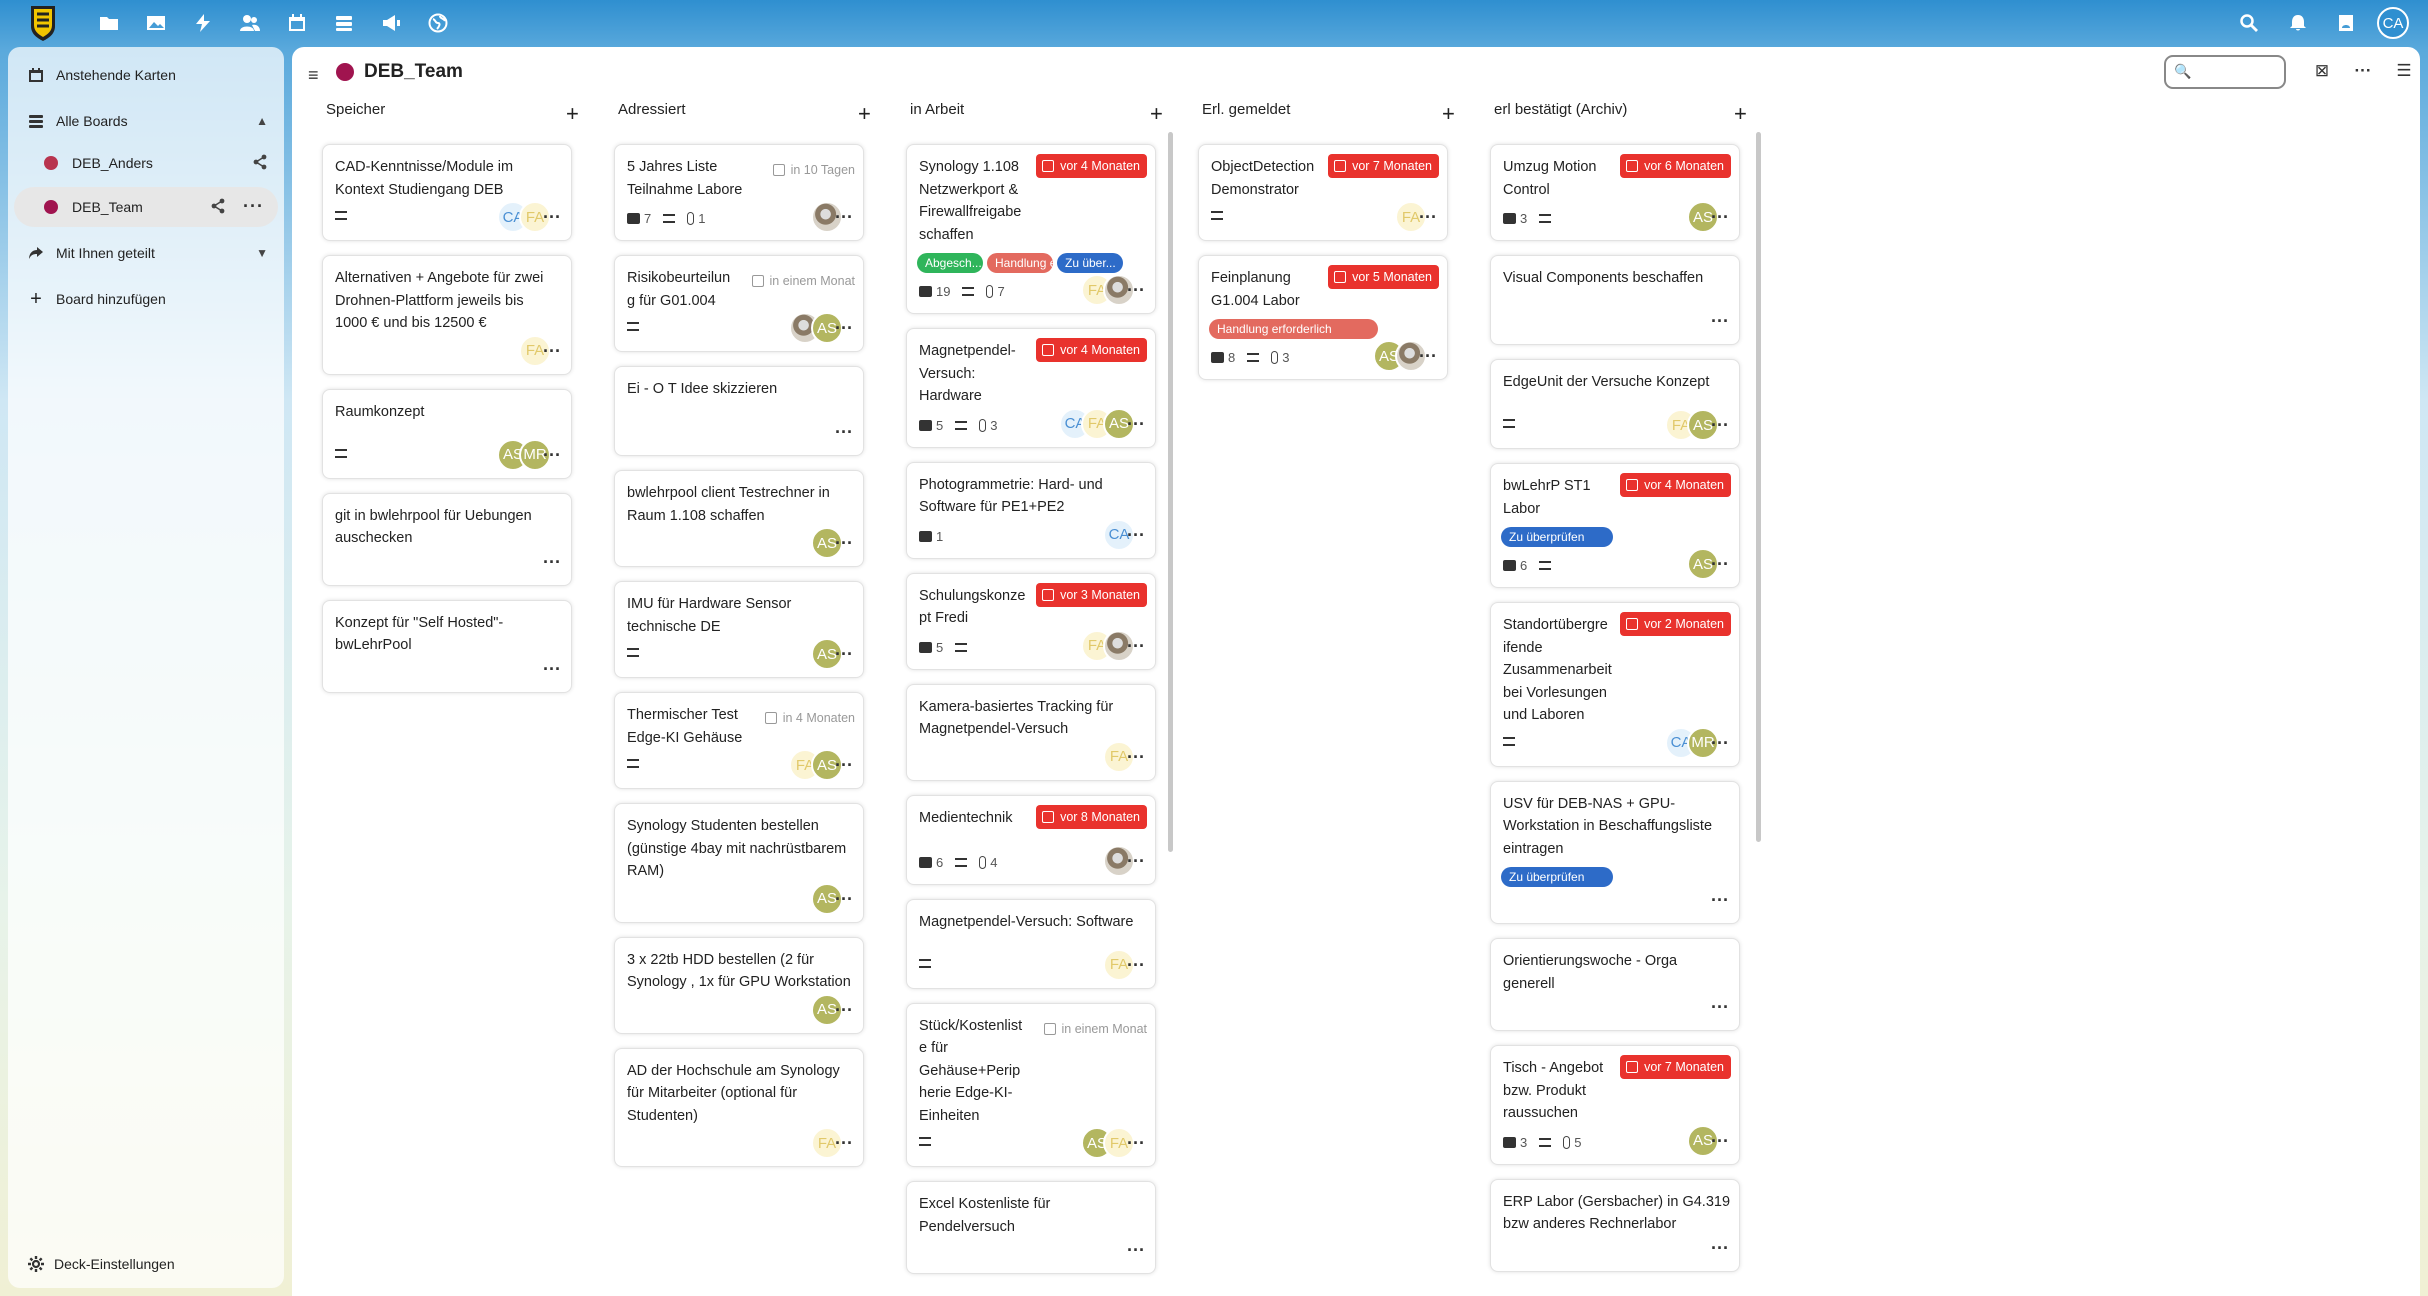  What do you see at coordinates (297, 23) in the screenshot?
I see `calendar-icon` at bounding box center [297, 23].